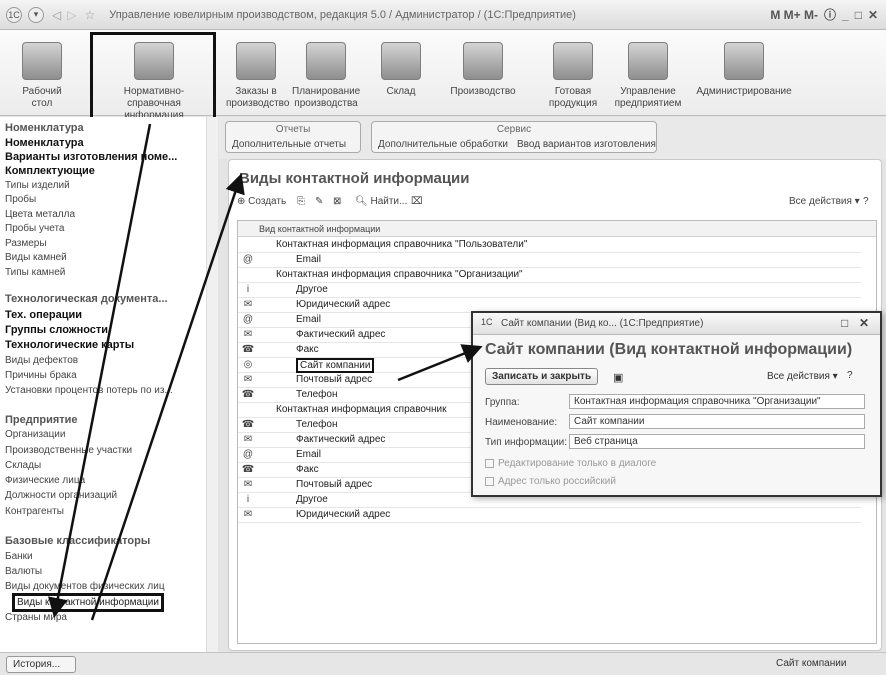 The width and height of the screenshot is (886, 675). What do you see at coordinates (557, 229) in the screenshot?
I see `column-header: Вид контактной информации` at bounding box center [557, 229].